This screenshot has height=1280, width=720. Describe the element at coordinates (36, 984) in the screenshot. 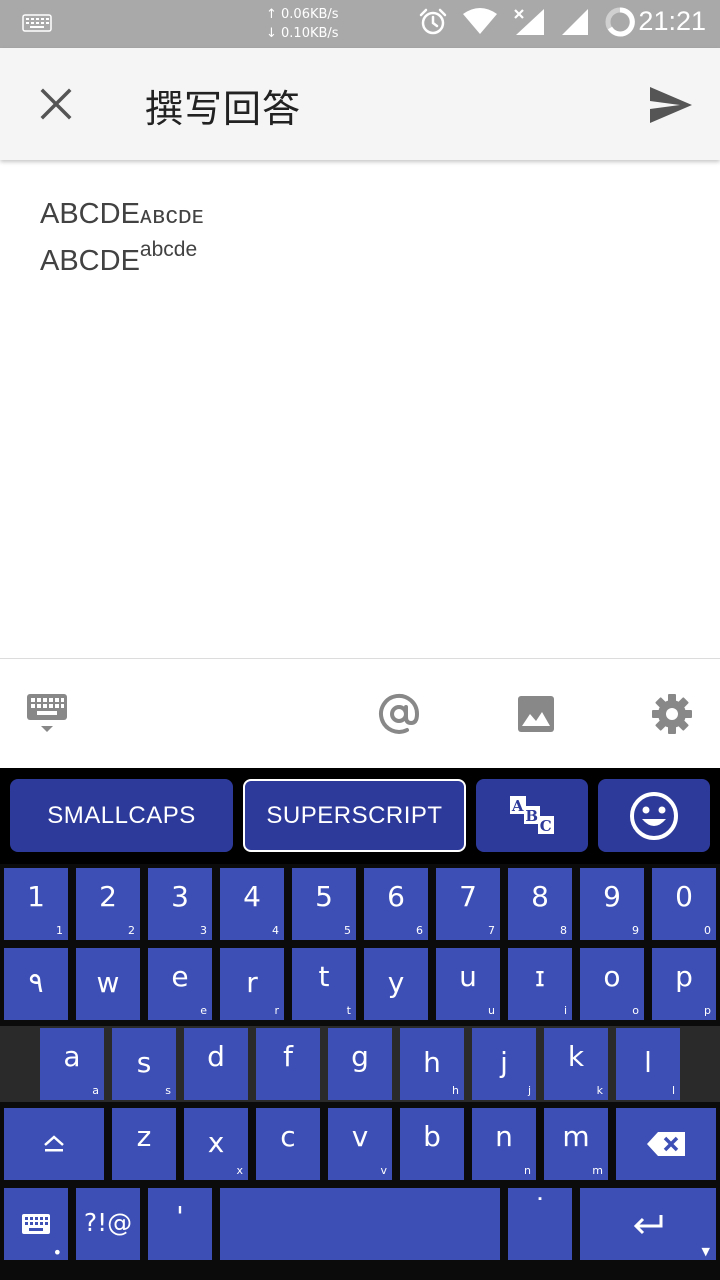

I see `key-q: ٩` at that location.